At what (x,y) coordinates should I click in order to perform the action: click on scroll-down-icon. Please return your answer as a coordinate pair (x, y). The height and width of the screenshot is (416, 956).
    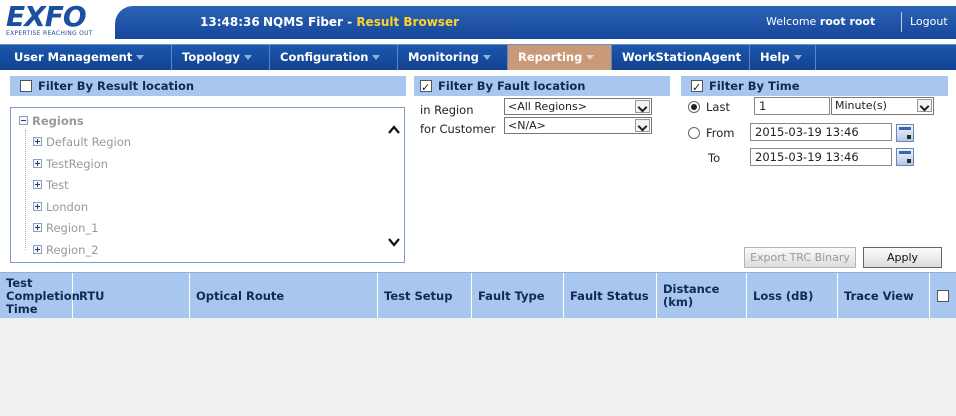
    Looking at the image, I should click on (394, 242).